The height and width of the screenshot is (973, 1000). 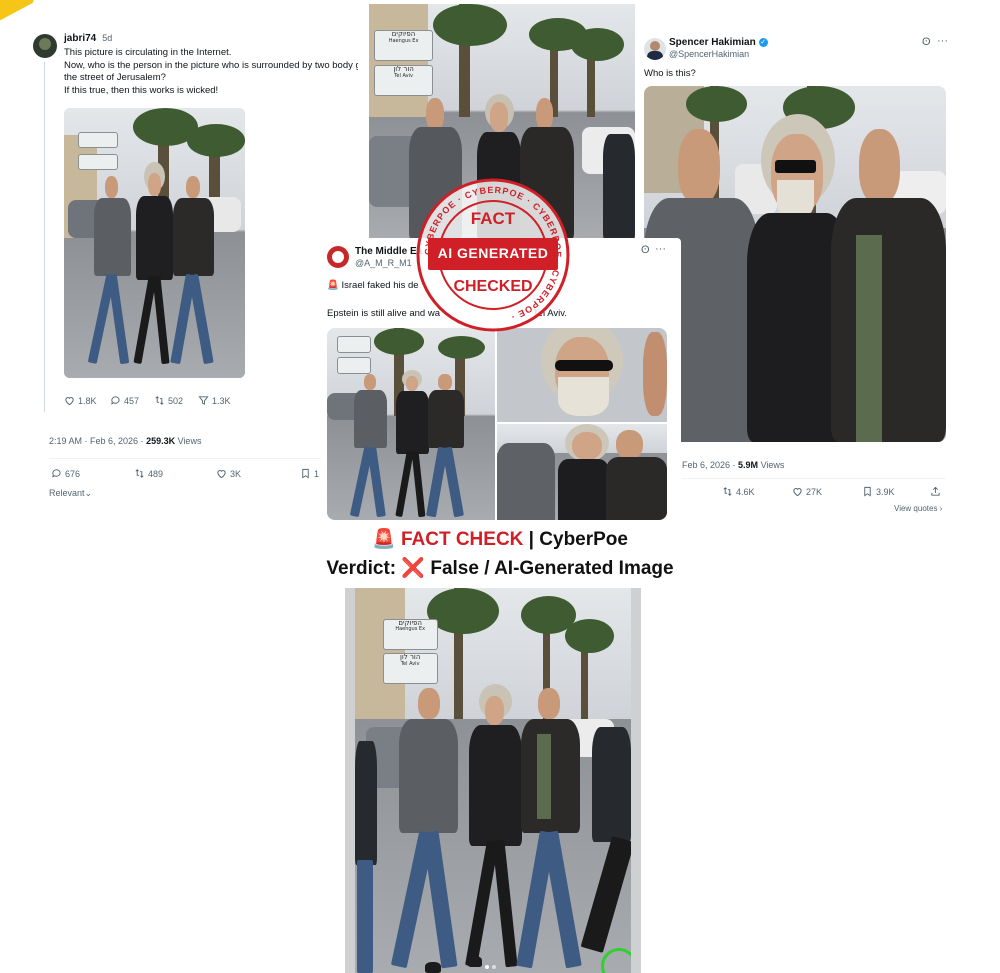 I want to click on view-quotes-link: View quotes ›, so click(x=918, y=508).